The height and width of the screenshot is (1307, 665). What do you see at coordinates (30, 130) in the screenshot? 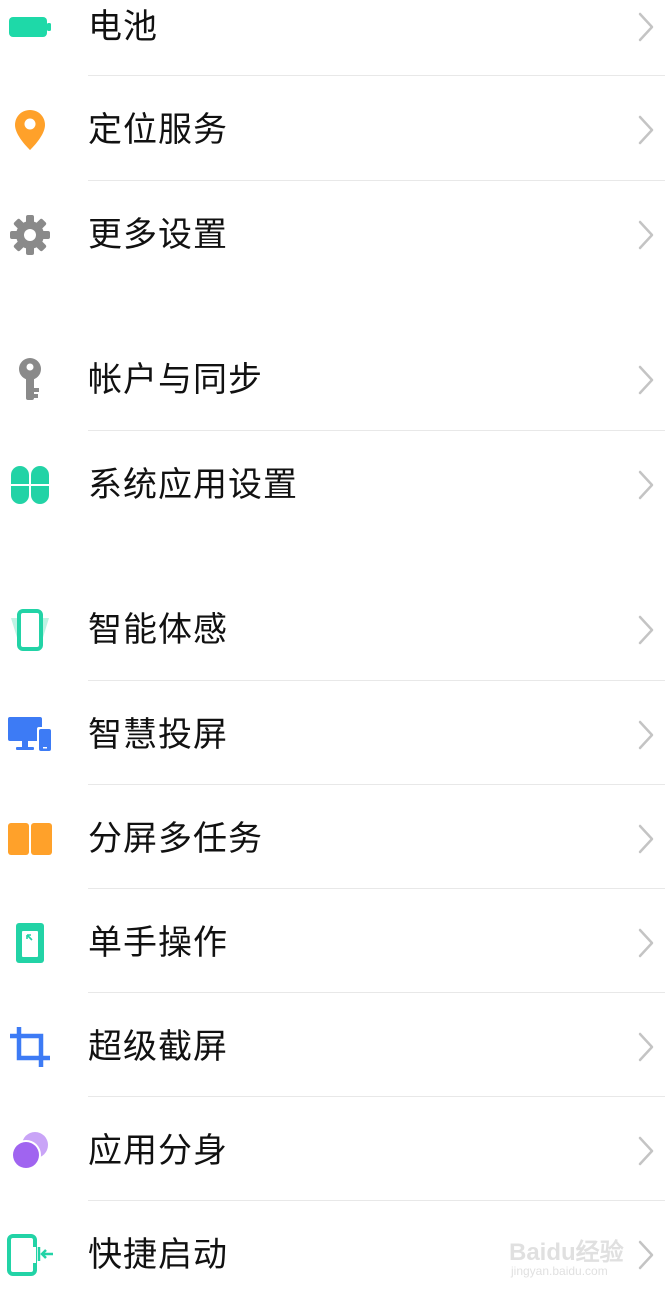
I see `location-pin-icon` at bounding box center [30, 130].